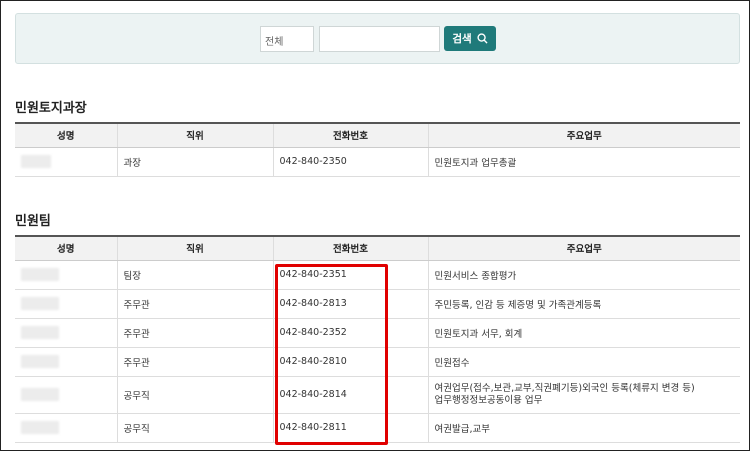 The width and height of the screenshot is (750, 451). I want to click on search-scope-select: 전체, so click(287, 39).